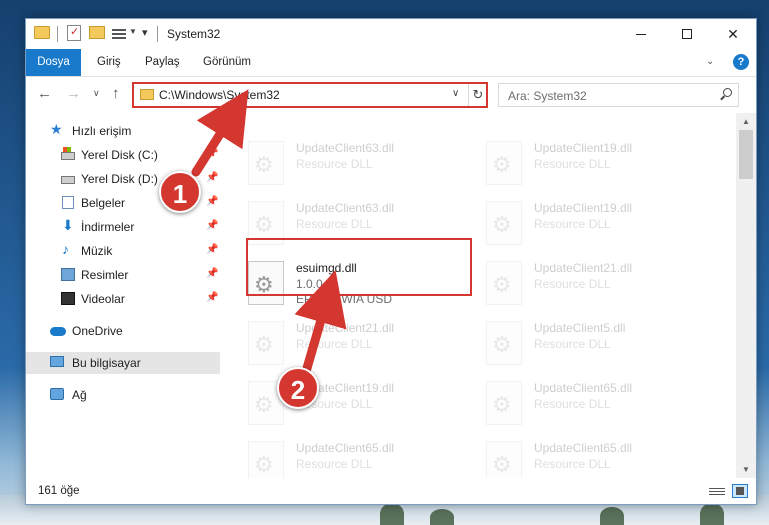 The height and width of the screenshot is (525, 769). What do you see at coordinates (547, 96) in the screenshot?
I see `search-placeholder: Ara: System32` at bounding box center [547, 96].